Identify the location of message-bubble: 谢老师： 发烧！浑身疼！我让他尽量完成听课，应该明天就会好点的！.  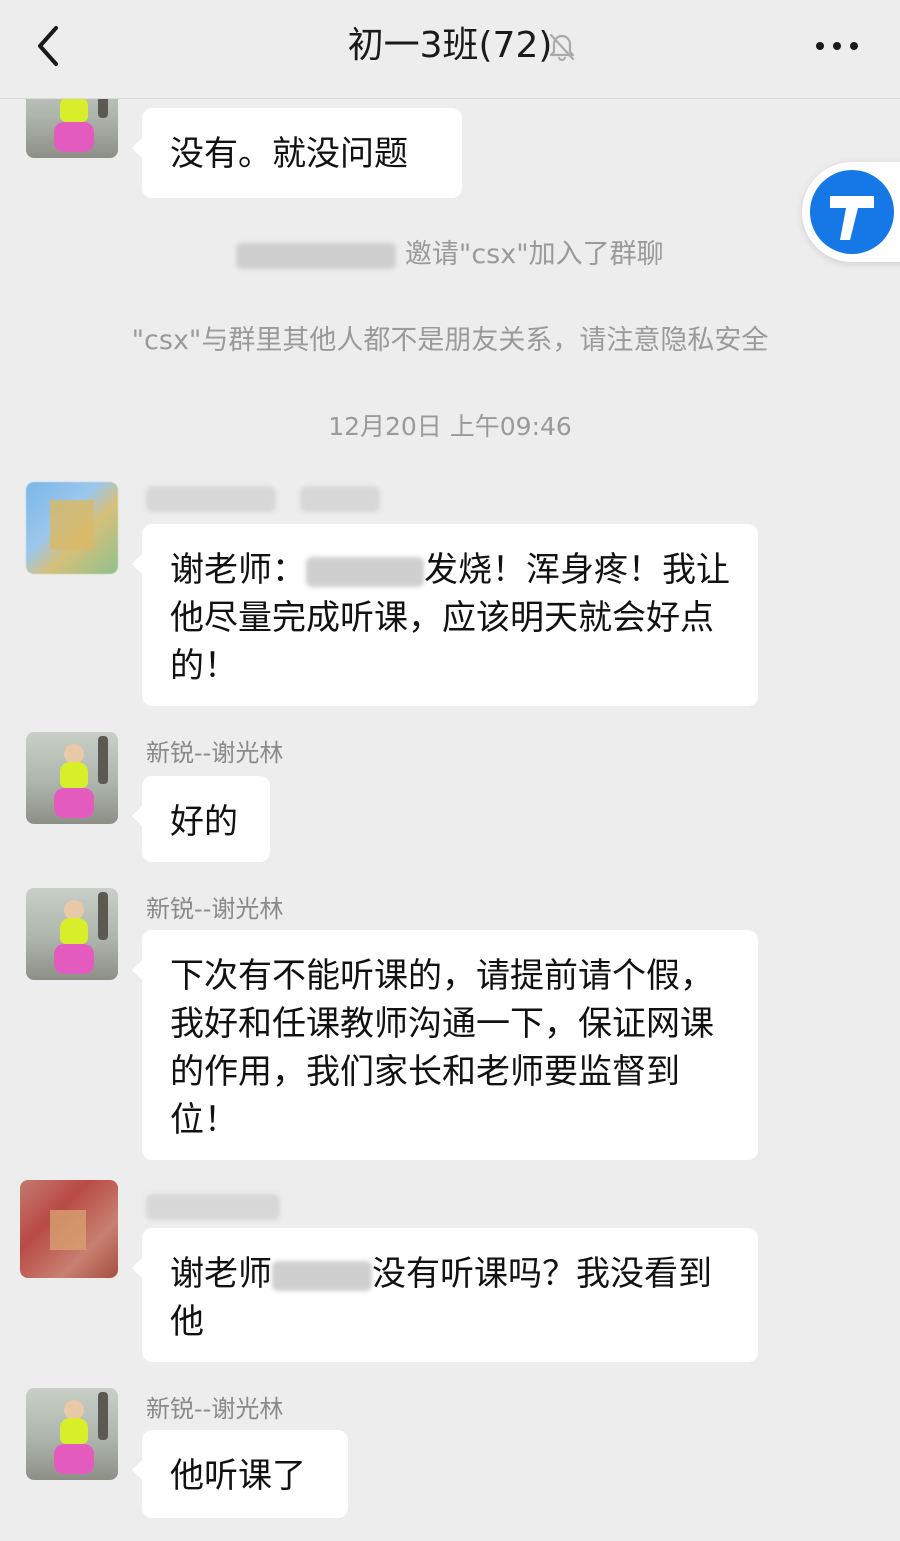
(445, 615).